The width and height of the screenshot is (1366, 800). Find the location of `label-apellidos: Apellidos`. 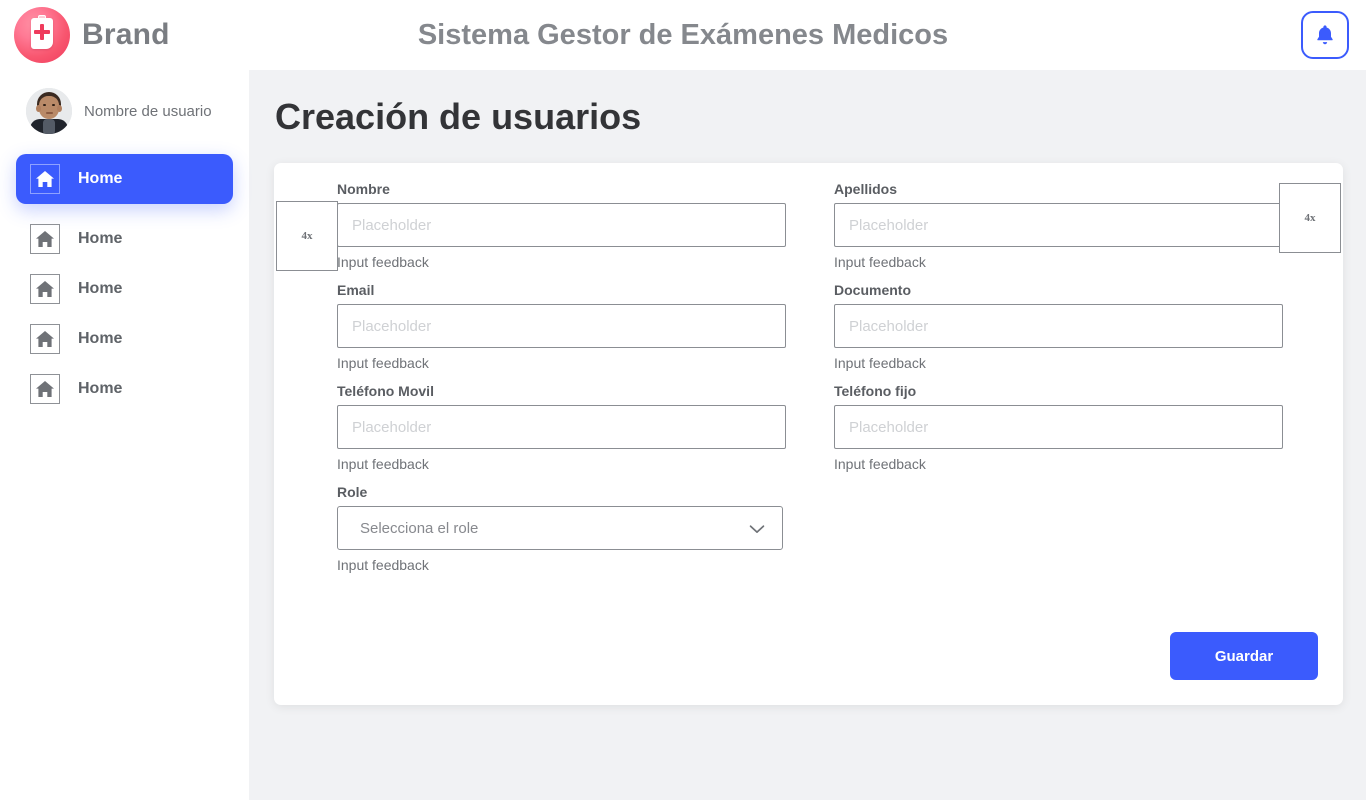

label-apellidos: Apellidos is located at coordinates (866, 189).